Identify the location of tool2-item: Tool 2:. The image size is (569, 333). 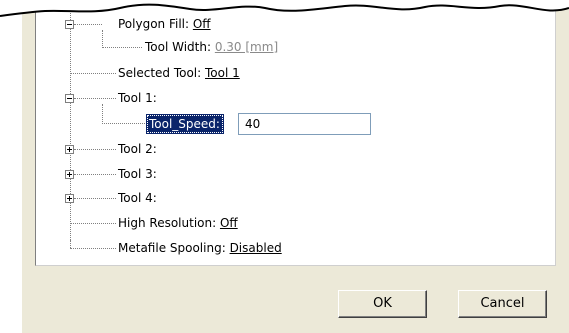
(137, 149).